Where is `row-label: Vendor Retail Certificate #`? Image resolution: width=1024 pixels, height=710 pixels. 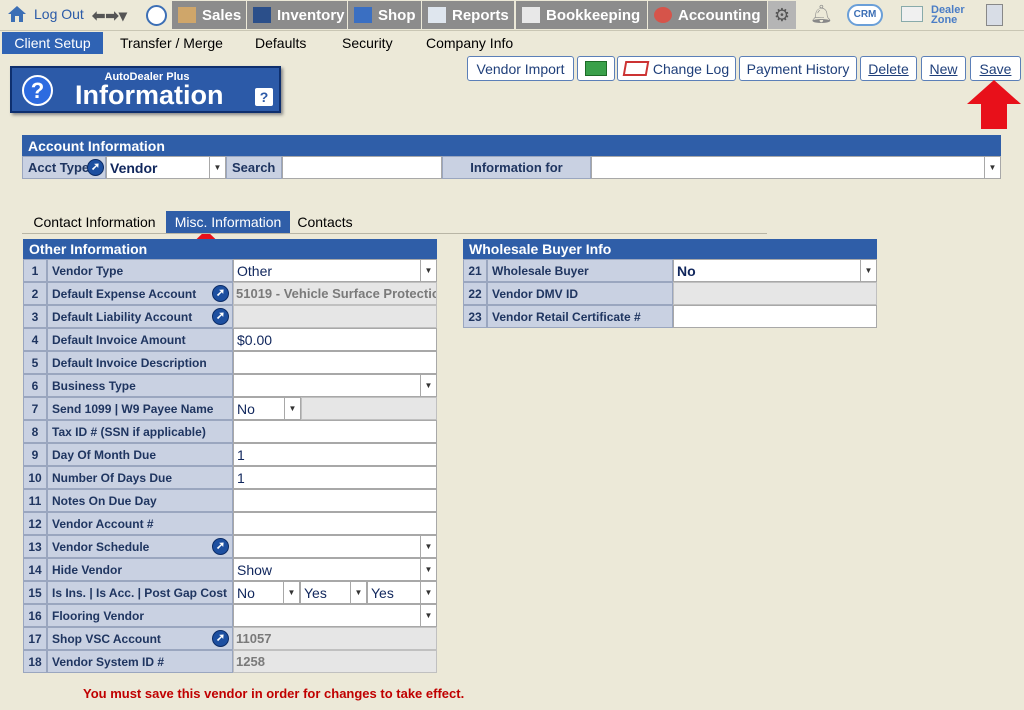
row-label: Vendor Retail Certificate # is located at coordinates (580, 316).